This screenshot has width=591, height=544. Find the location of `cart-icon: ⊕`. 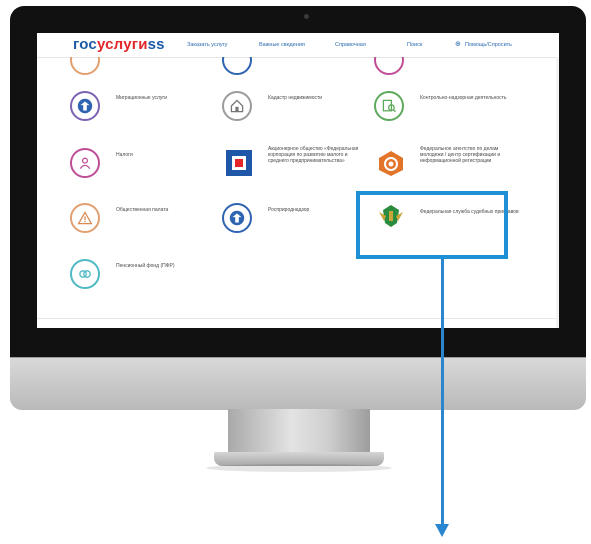

cart-icon: ⊕ is located at coordinates (458, 44).